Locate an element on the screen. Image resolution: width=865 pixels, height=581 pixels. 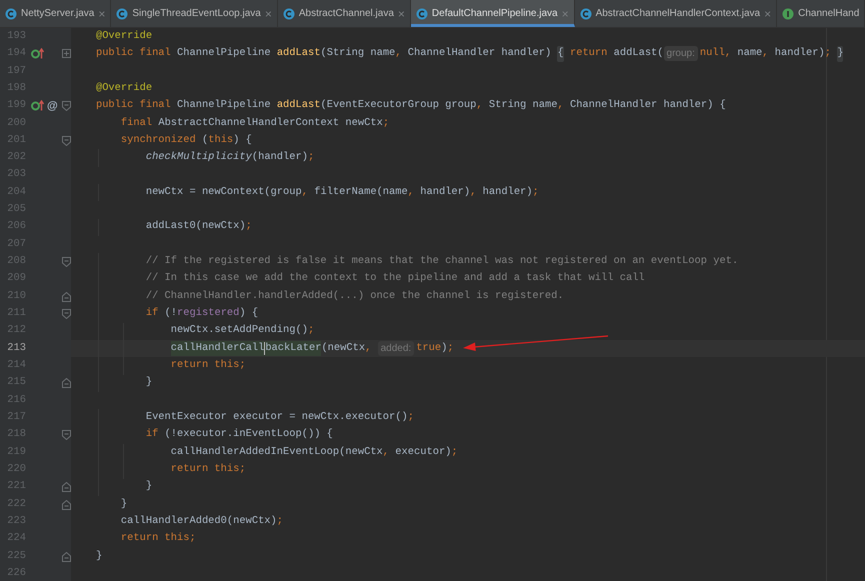
code-text: addLast0(newCtx) is located at coordinates (196, 226).